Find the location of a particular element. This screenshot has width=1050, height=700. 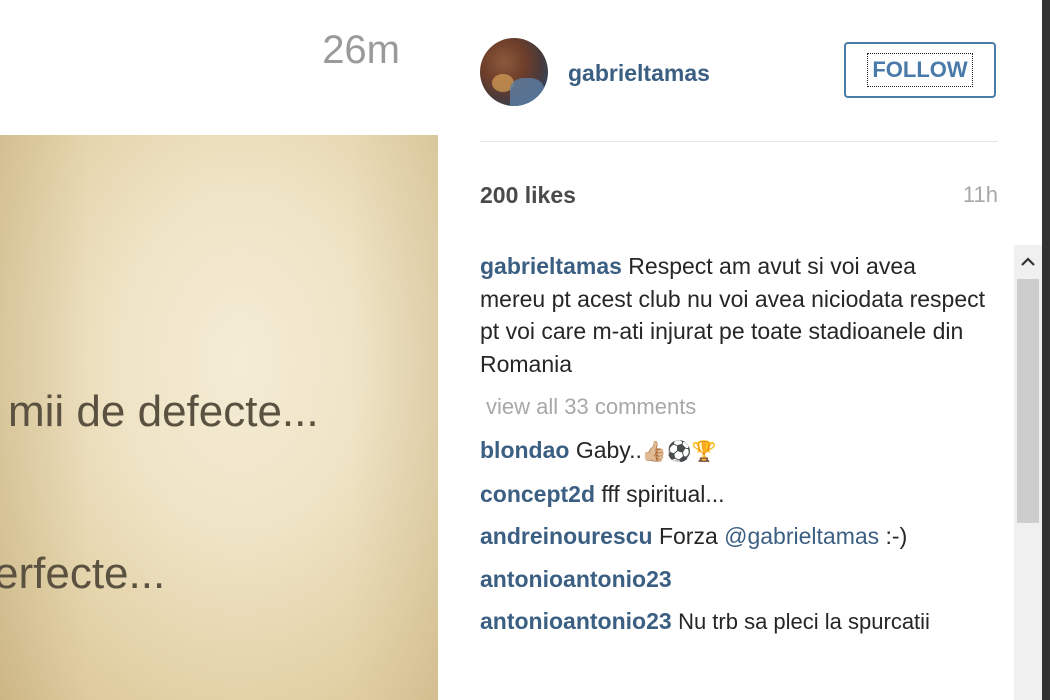

comment-suffix: :-) is located at coordinates (896, 536).